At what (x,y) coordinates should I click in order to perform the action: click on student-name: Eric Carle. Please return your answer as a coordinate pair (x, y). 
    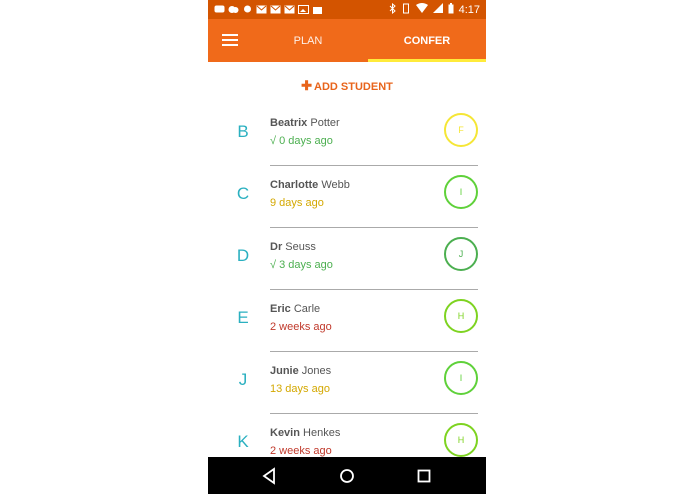
    Looking at the image, I should click on (295, 309).